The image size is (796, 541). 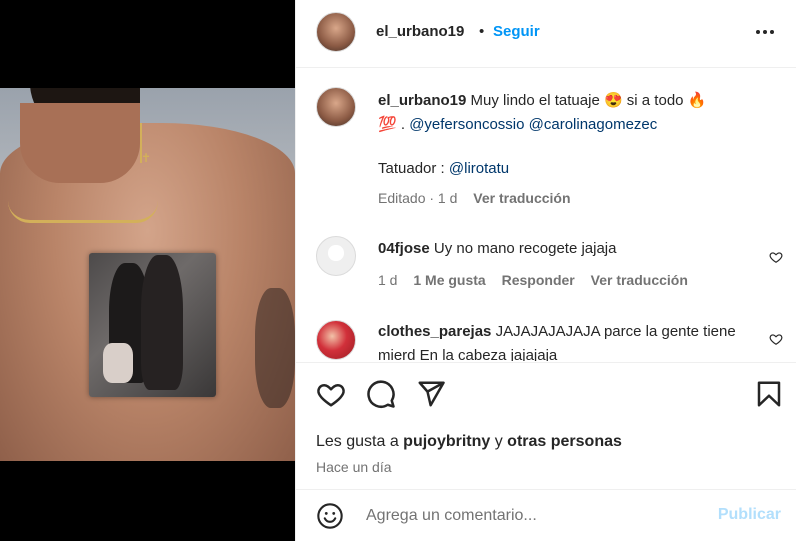 I want to click on caption-avatar, so click(x=336, y=107).